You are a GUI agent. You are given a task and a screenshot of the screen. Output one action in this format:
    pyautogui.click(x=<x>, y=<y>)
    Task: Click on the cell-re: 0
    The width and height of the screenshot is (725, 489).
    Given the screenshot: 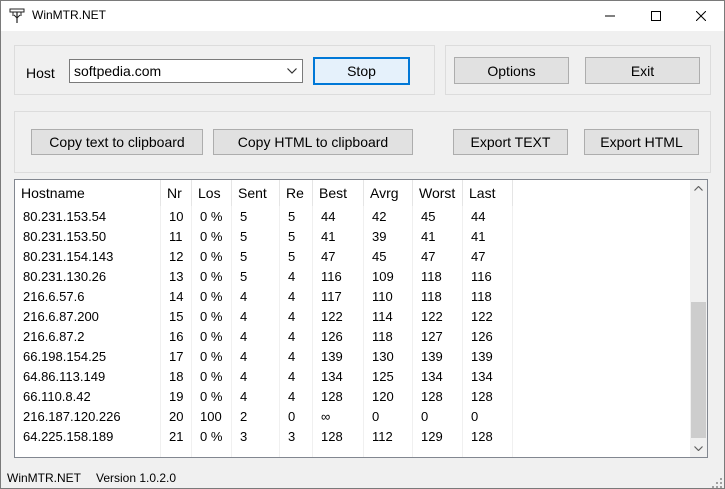 What is the action you would take?
    pyautogui.click(x=292, y=416)
    